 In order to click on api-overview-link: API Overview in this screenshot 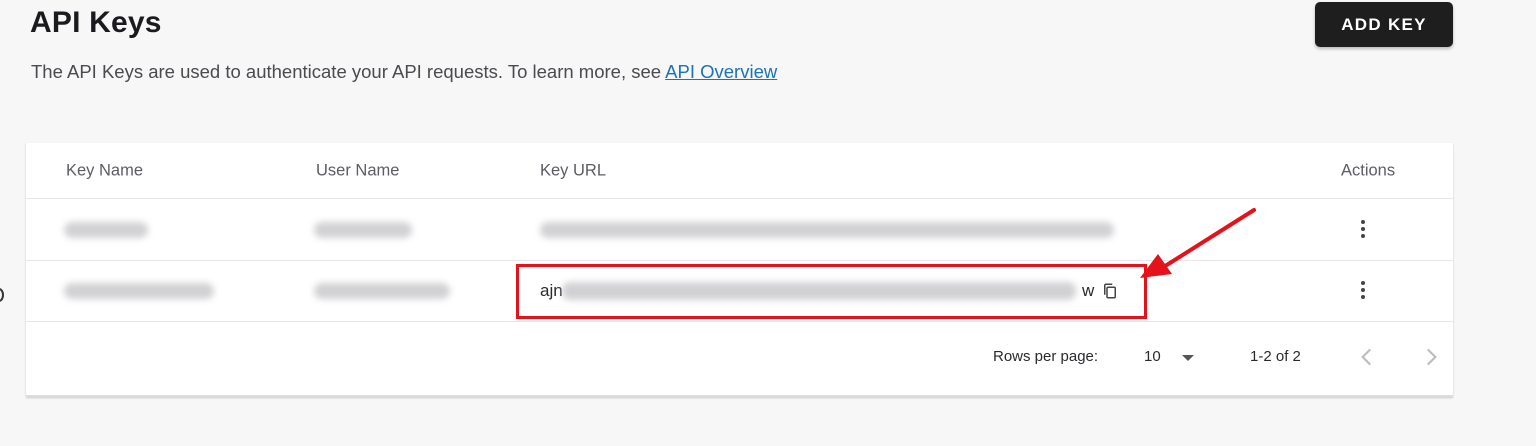, I will do `click(721, 71)`.